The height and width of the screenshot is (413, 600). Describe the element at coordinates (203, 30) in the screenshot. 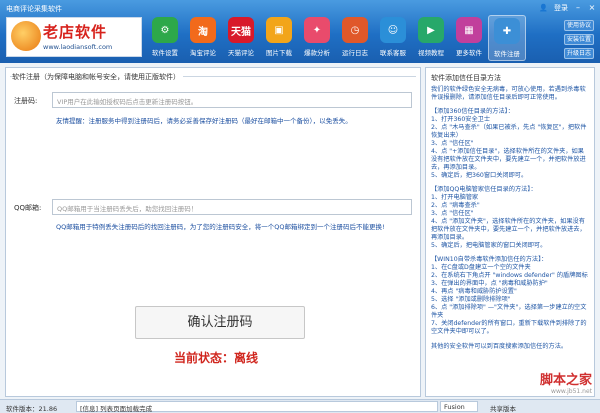

I see `taobao-icon: 淘` at that location.